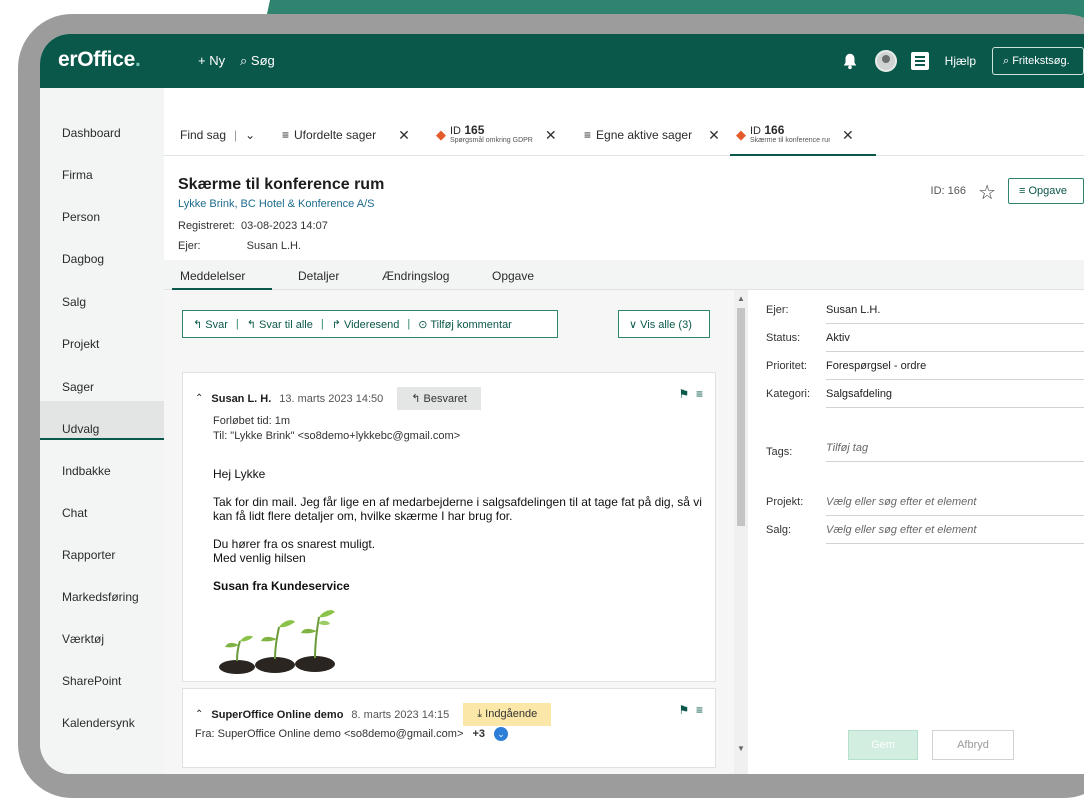 The image size is (1084, 802). Describe the element at coordinates (925, 339) in the screenshot. I see `status-field: Status: Aktiv` at that location.